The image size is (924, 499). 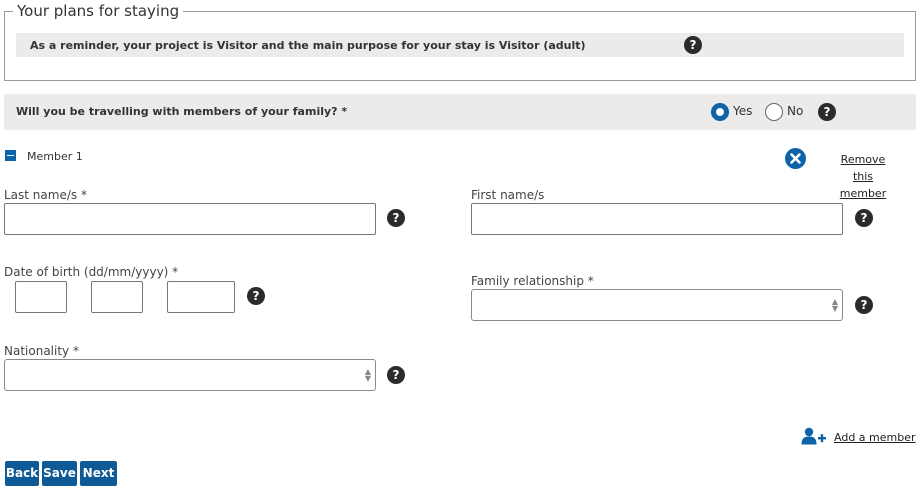 What do you see at coordinates (190, 375) in the screenshot?
I see `nationality-select: ▲ ▼` at bounding box center [190, 375].